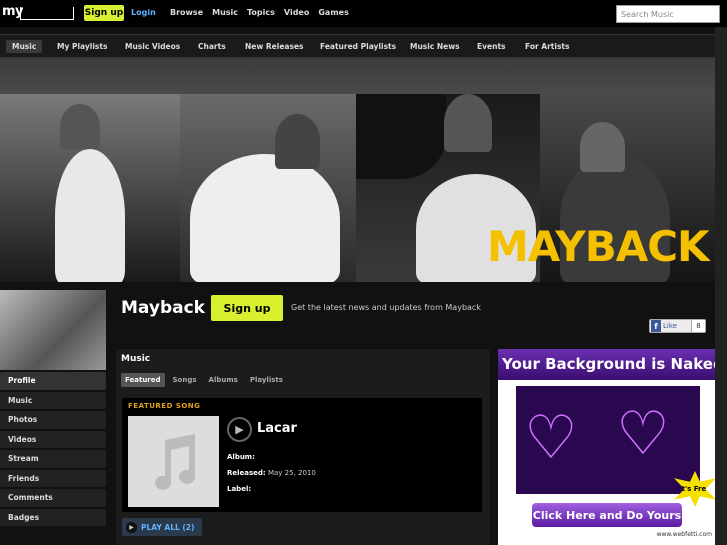  What do you see at coordinates (491, 46) in the screenshot?
I see `subnav-events: Events` at bounding box center [491, 46].